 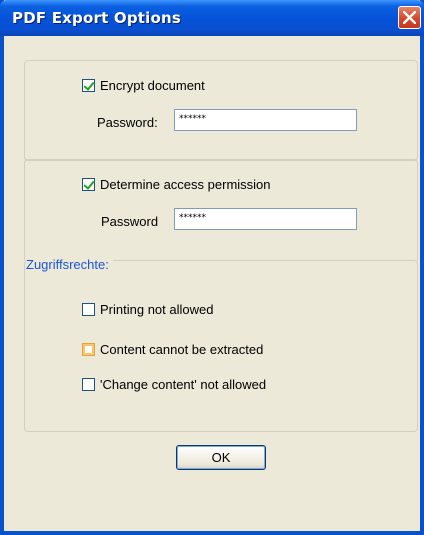 I want to click on close-button, so click(x=409, y=17).